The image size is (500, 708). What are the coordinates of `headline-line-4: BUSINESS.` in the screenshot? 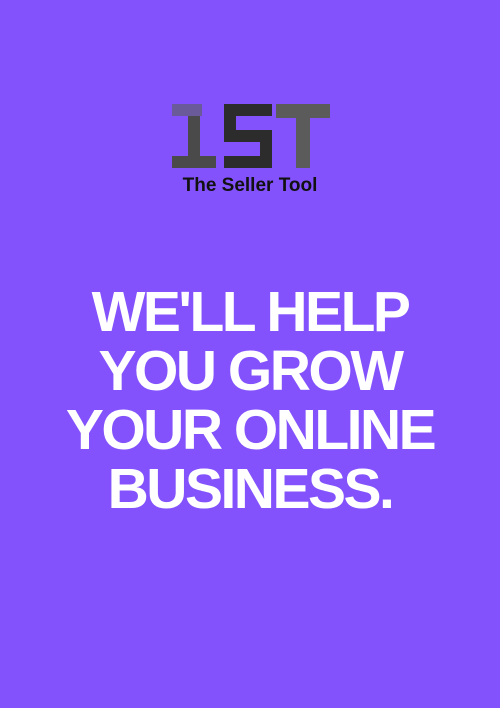 It's located at (251, 489).